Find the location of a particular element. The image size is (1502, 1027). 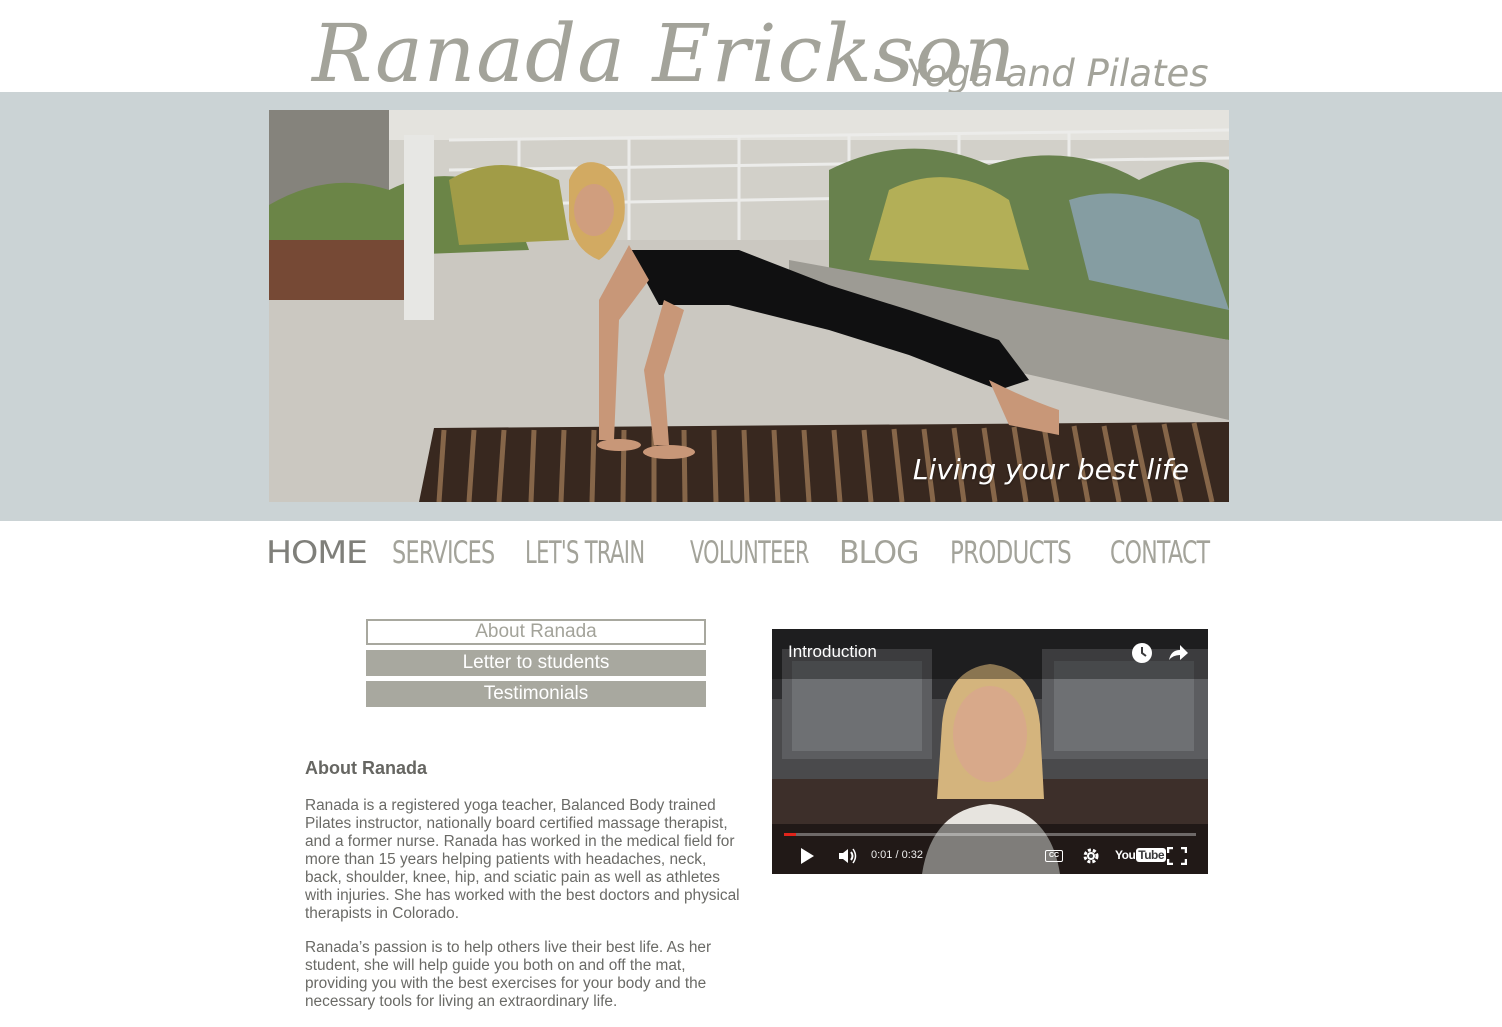

subnav-testimonials: Testimonials is located at coordinates (536, 694).